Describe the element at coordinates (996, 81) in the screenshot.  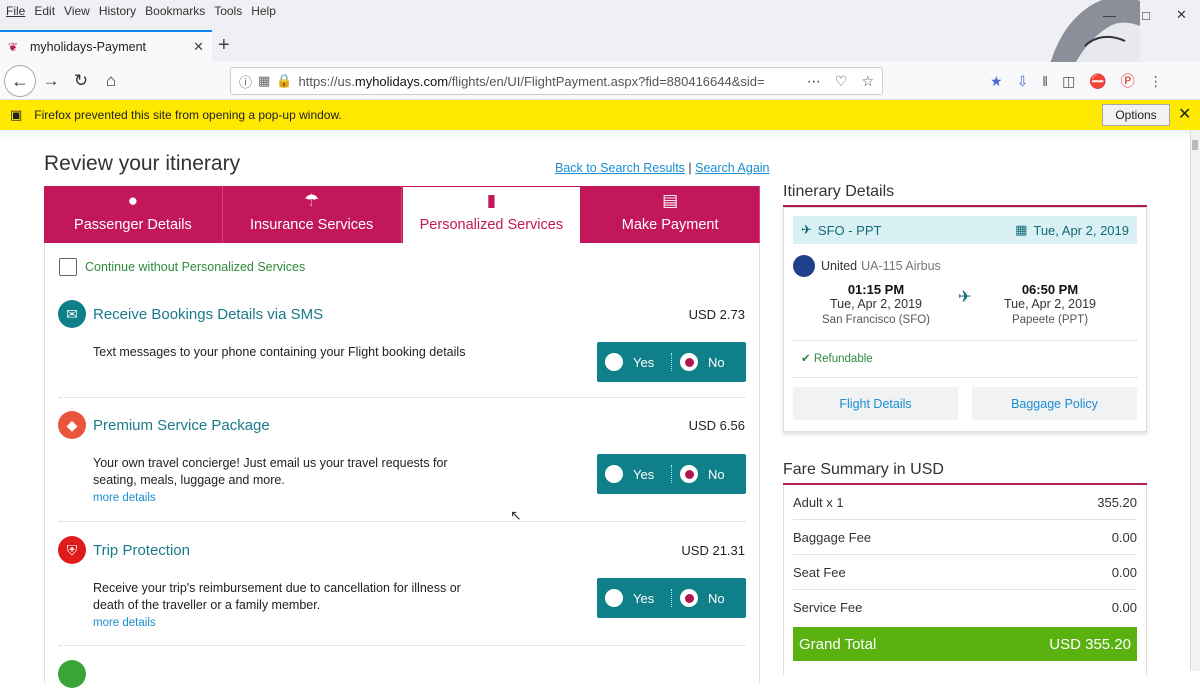
I see `bookmarks-star-icon: ★` at that location.